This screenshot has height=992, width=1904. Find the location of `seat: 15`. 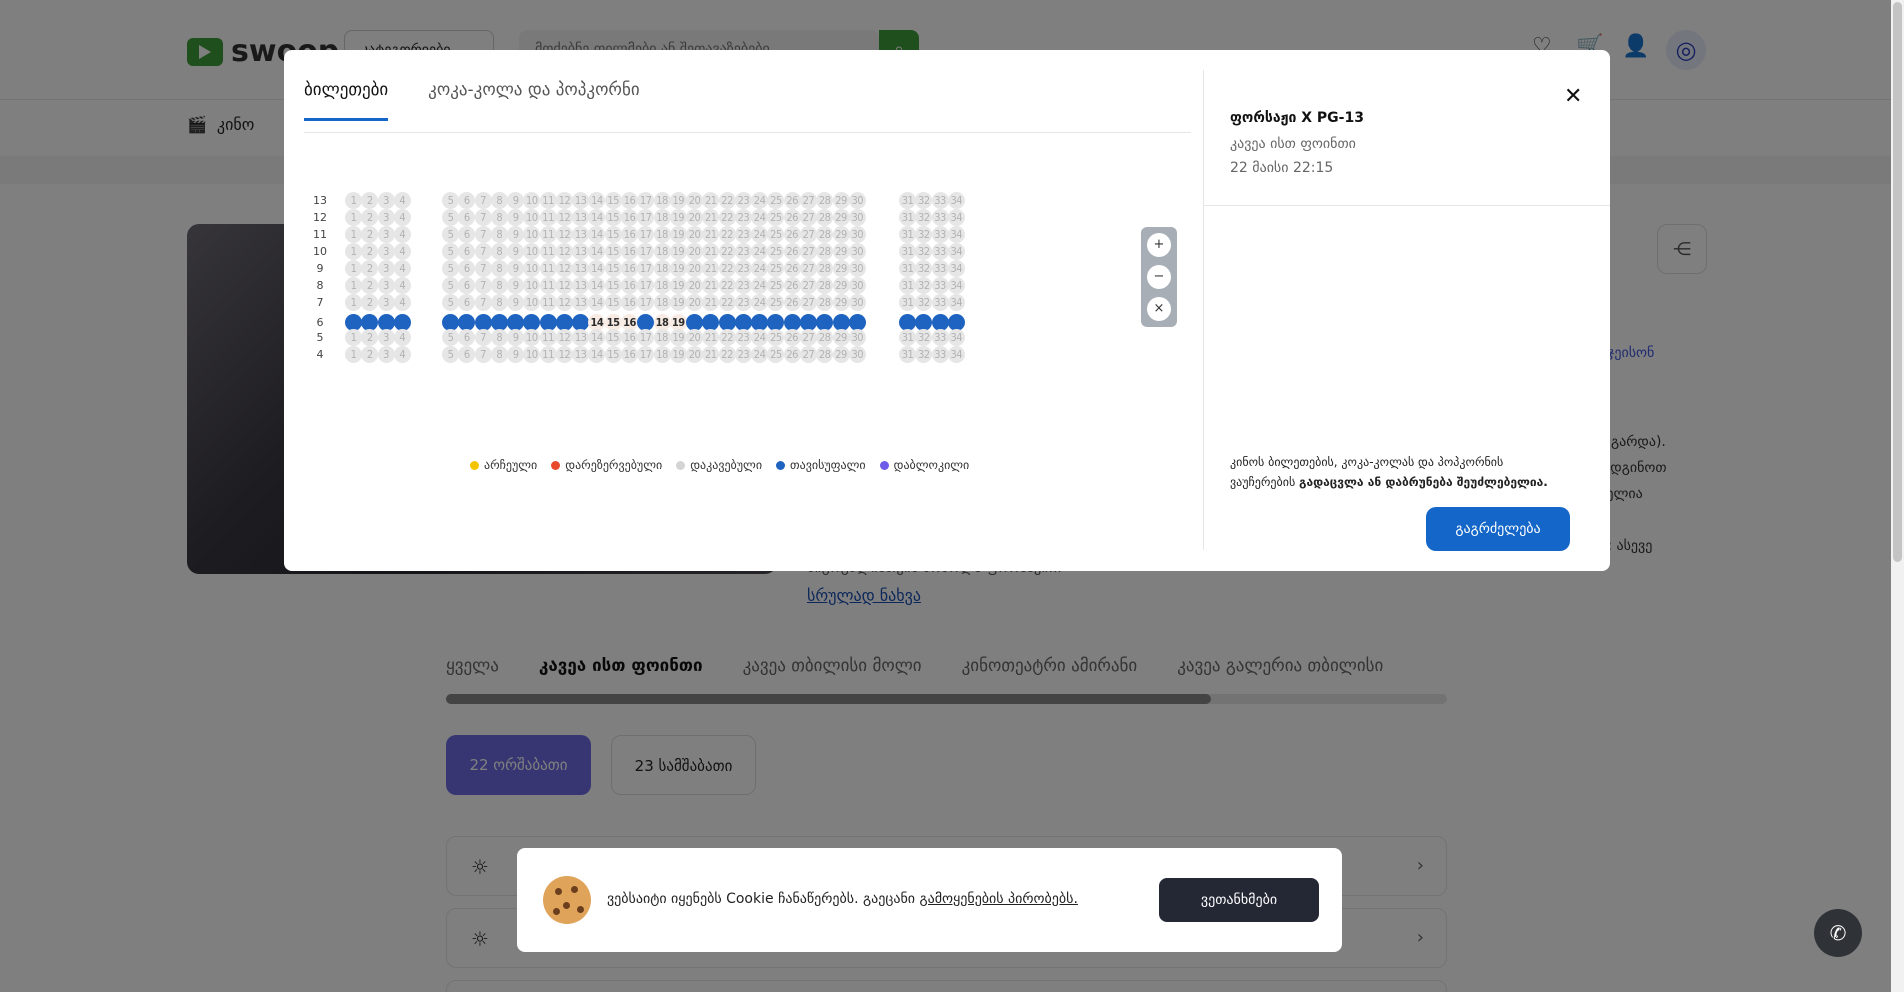

seat: 15 is located at coordinates (613, 337).